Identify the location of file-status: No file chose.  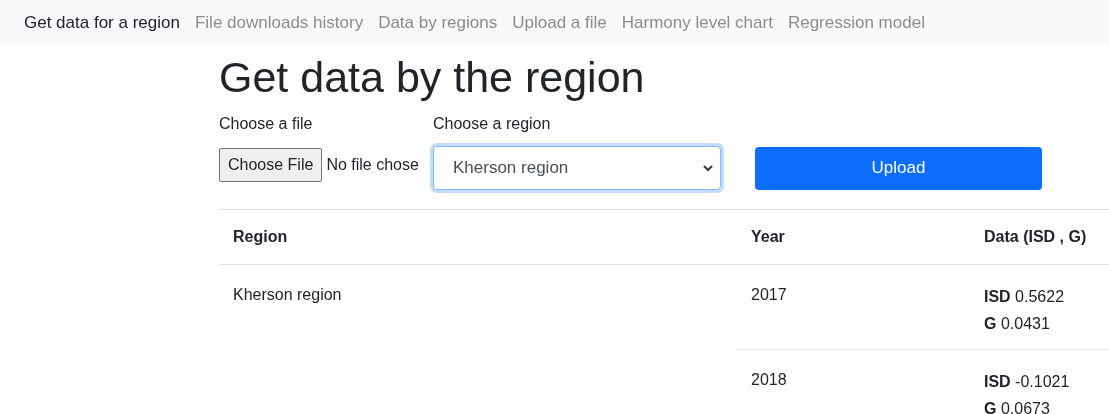
(372, 164).